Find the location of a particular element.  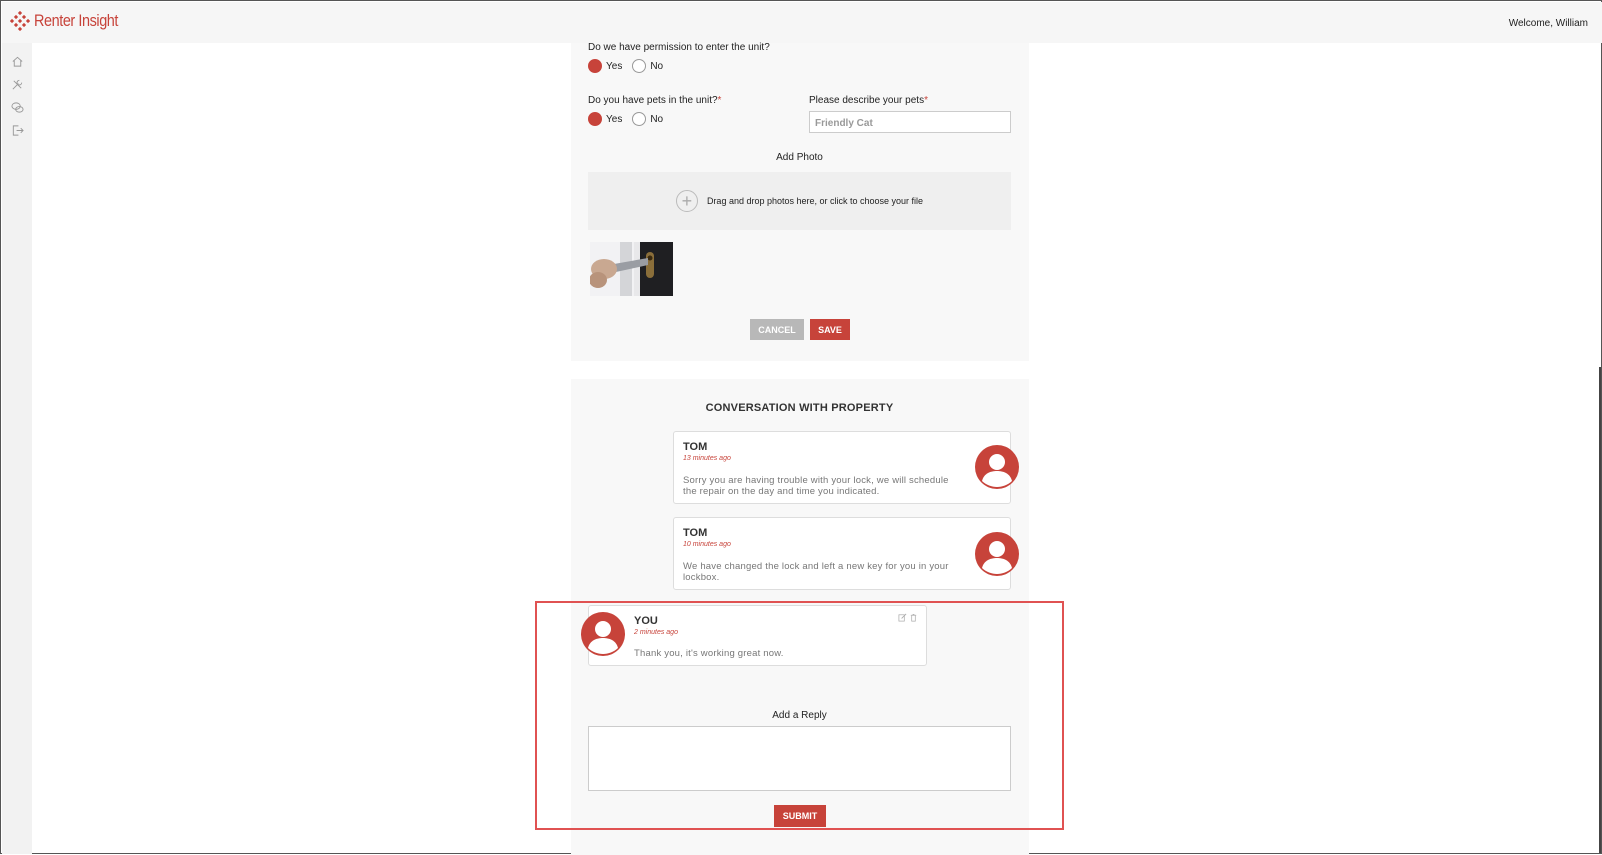

pets-question-text: Do you have pets in the unit? is located at coordinates (653, 100).